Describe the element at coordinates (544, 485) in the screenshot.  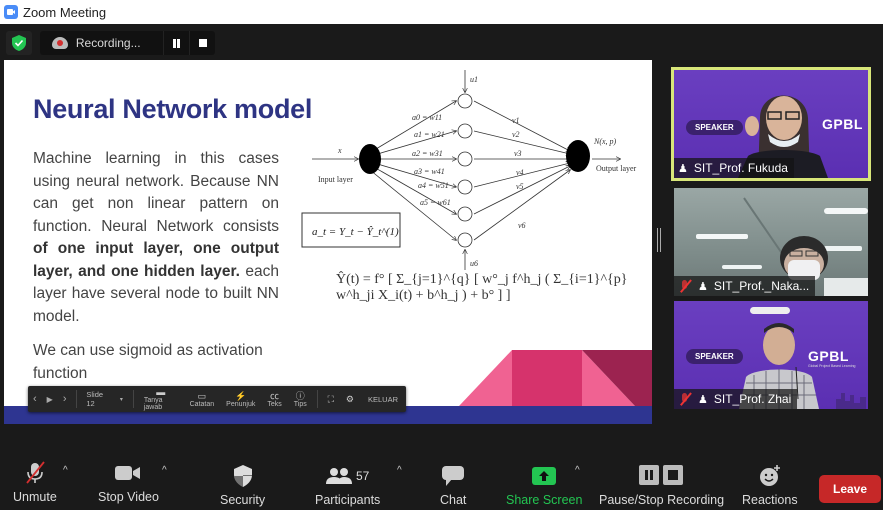
I see `share-screen-button: Share Screen` at that location.